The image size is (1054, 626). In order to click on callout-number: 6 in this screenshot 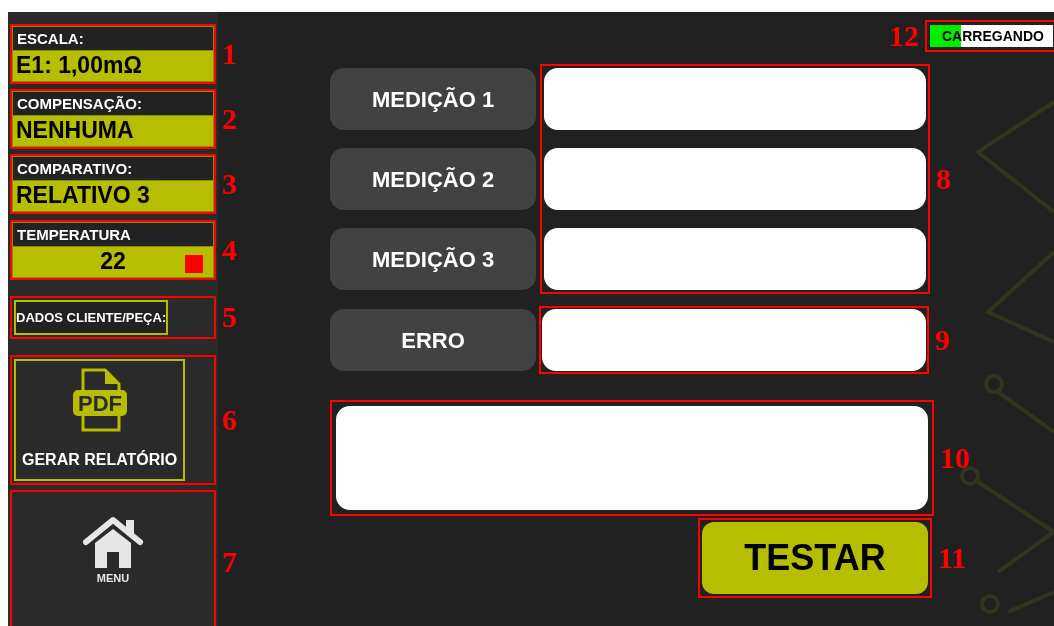, I will do `click(229, 420)`.